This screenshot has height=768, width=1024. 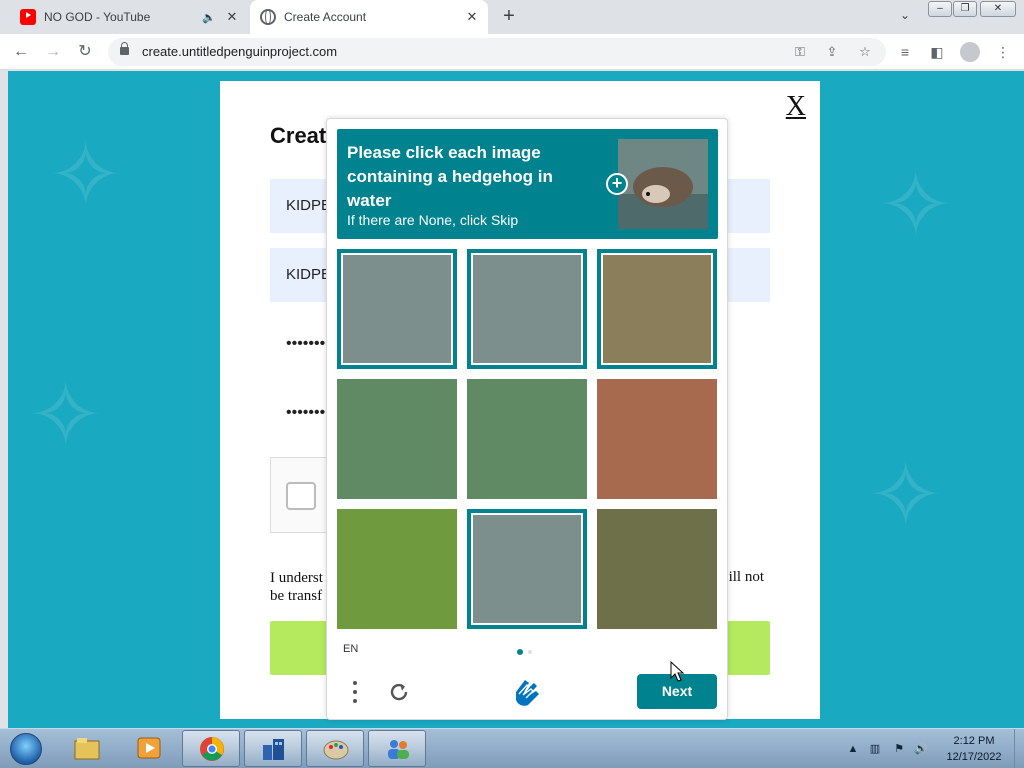 What do you see at coordinates (85, 52) in the screenshot?
I see `reload-icon: ↻` at bounding box center [85, 52].